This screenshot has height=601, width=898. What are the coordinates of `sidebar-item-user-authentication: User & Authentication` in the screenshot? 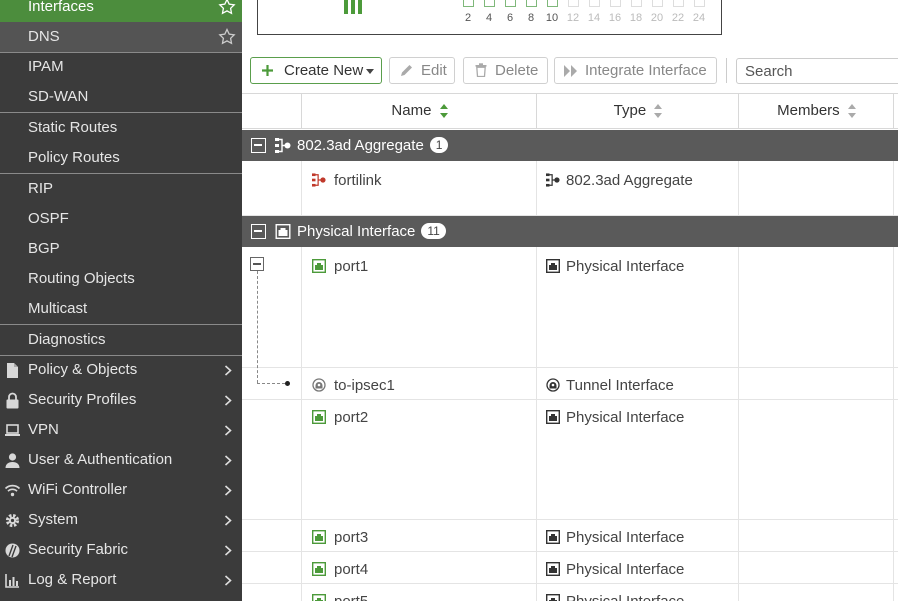 It's located at (121, 460).